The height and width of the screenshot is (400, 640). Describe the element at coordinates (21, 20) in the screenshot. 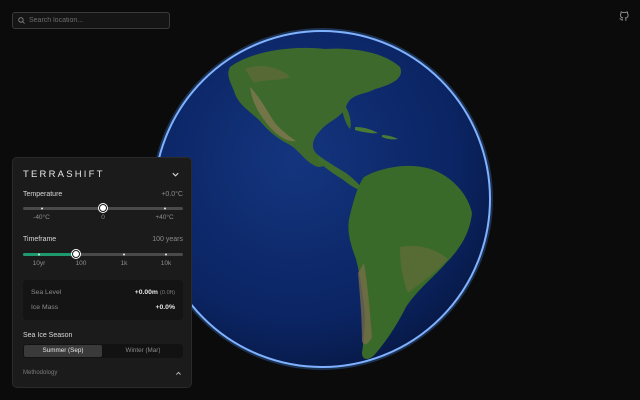

I see `search-icon` at that location.